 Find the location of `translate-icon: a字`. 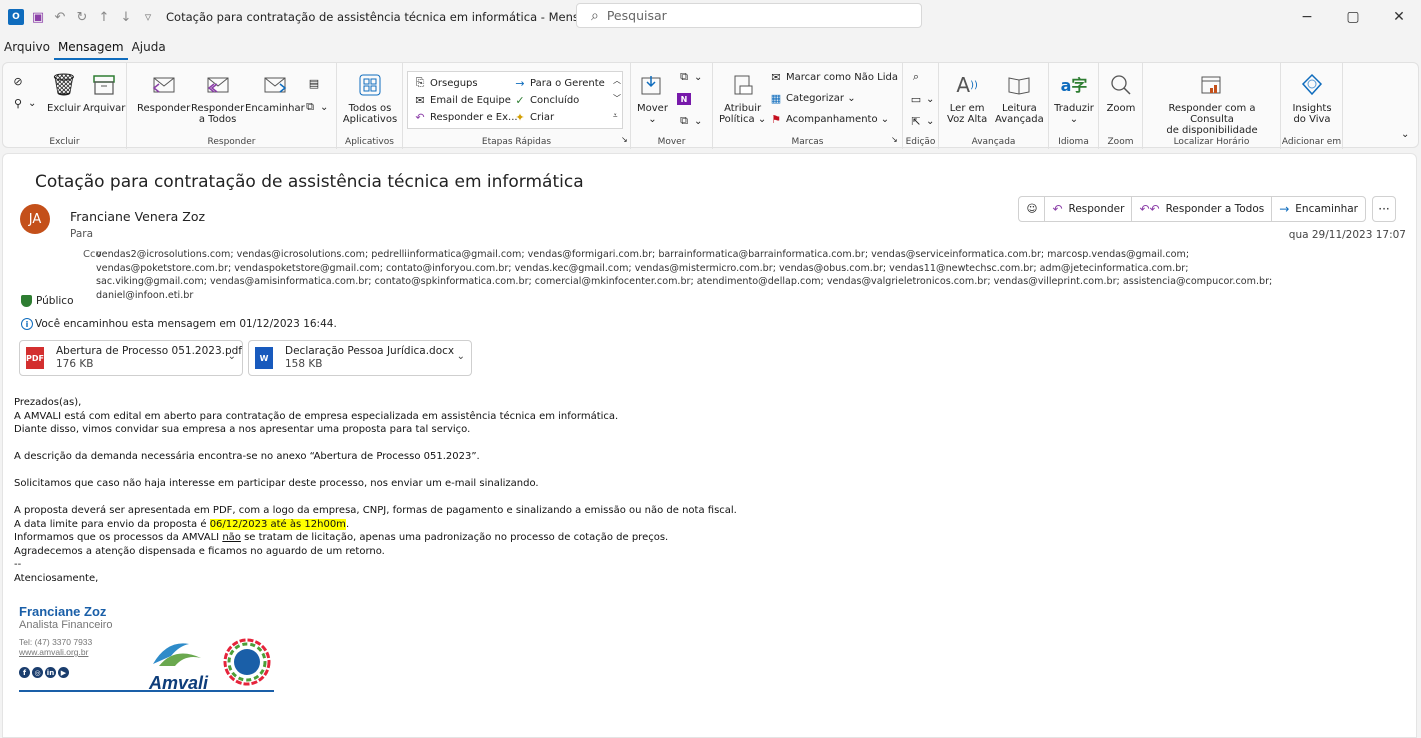

translate-icon: a字 is located at coordinates (1074, 85).